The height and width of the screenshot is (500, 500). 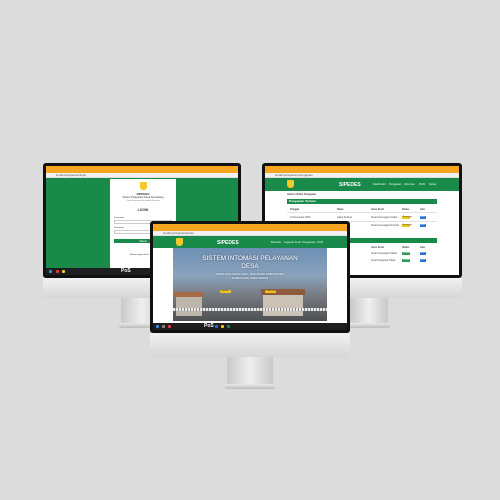 I want to click on t2-row1-status-badge: Selesai, so click(x=406, y=253).